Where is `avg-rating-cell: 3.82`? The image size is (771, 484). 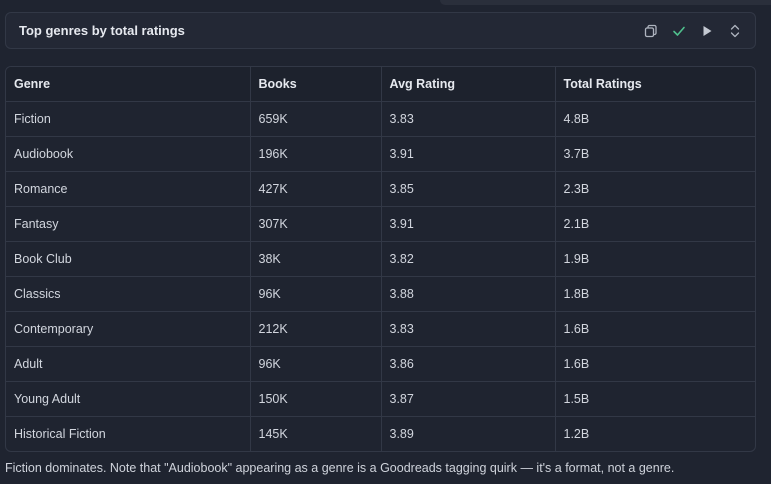 avg-rating-cell: 3.82 is located at coordinates (468, 259).